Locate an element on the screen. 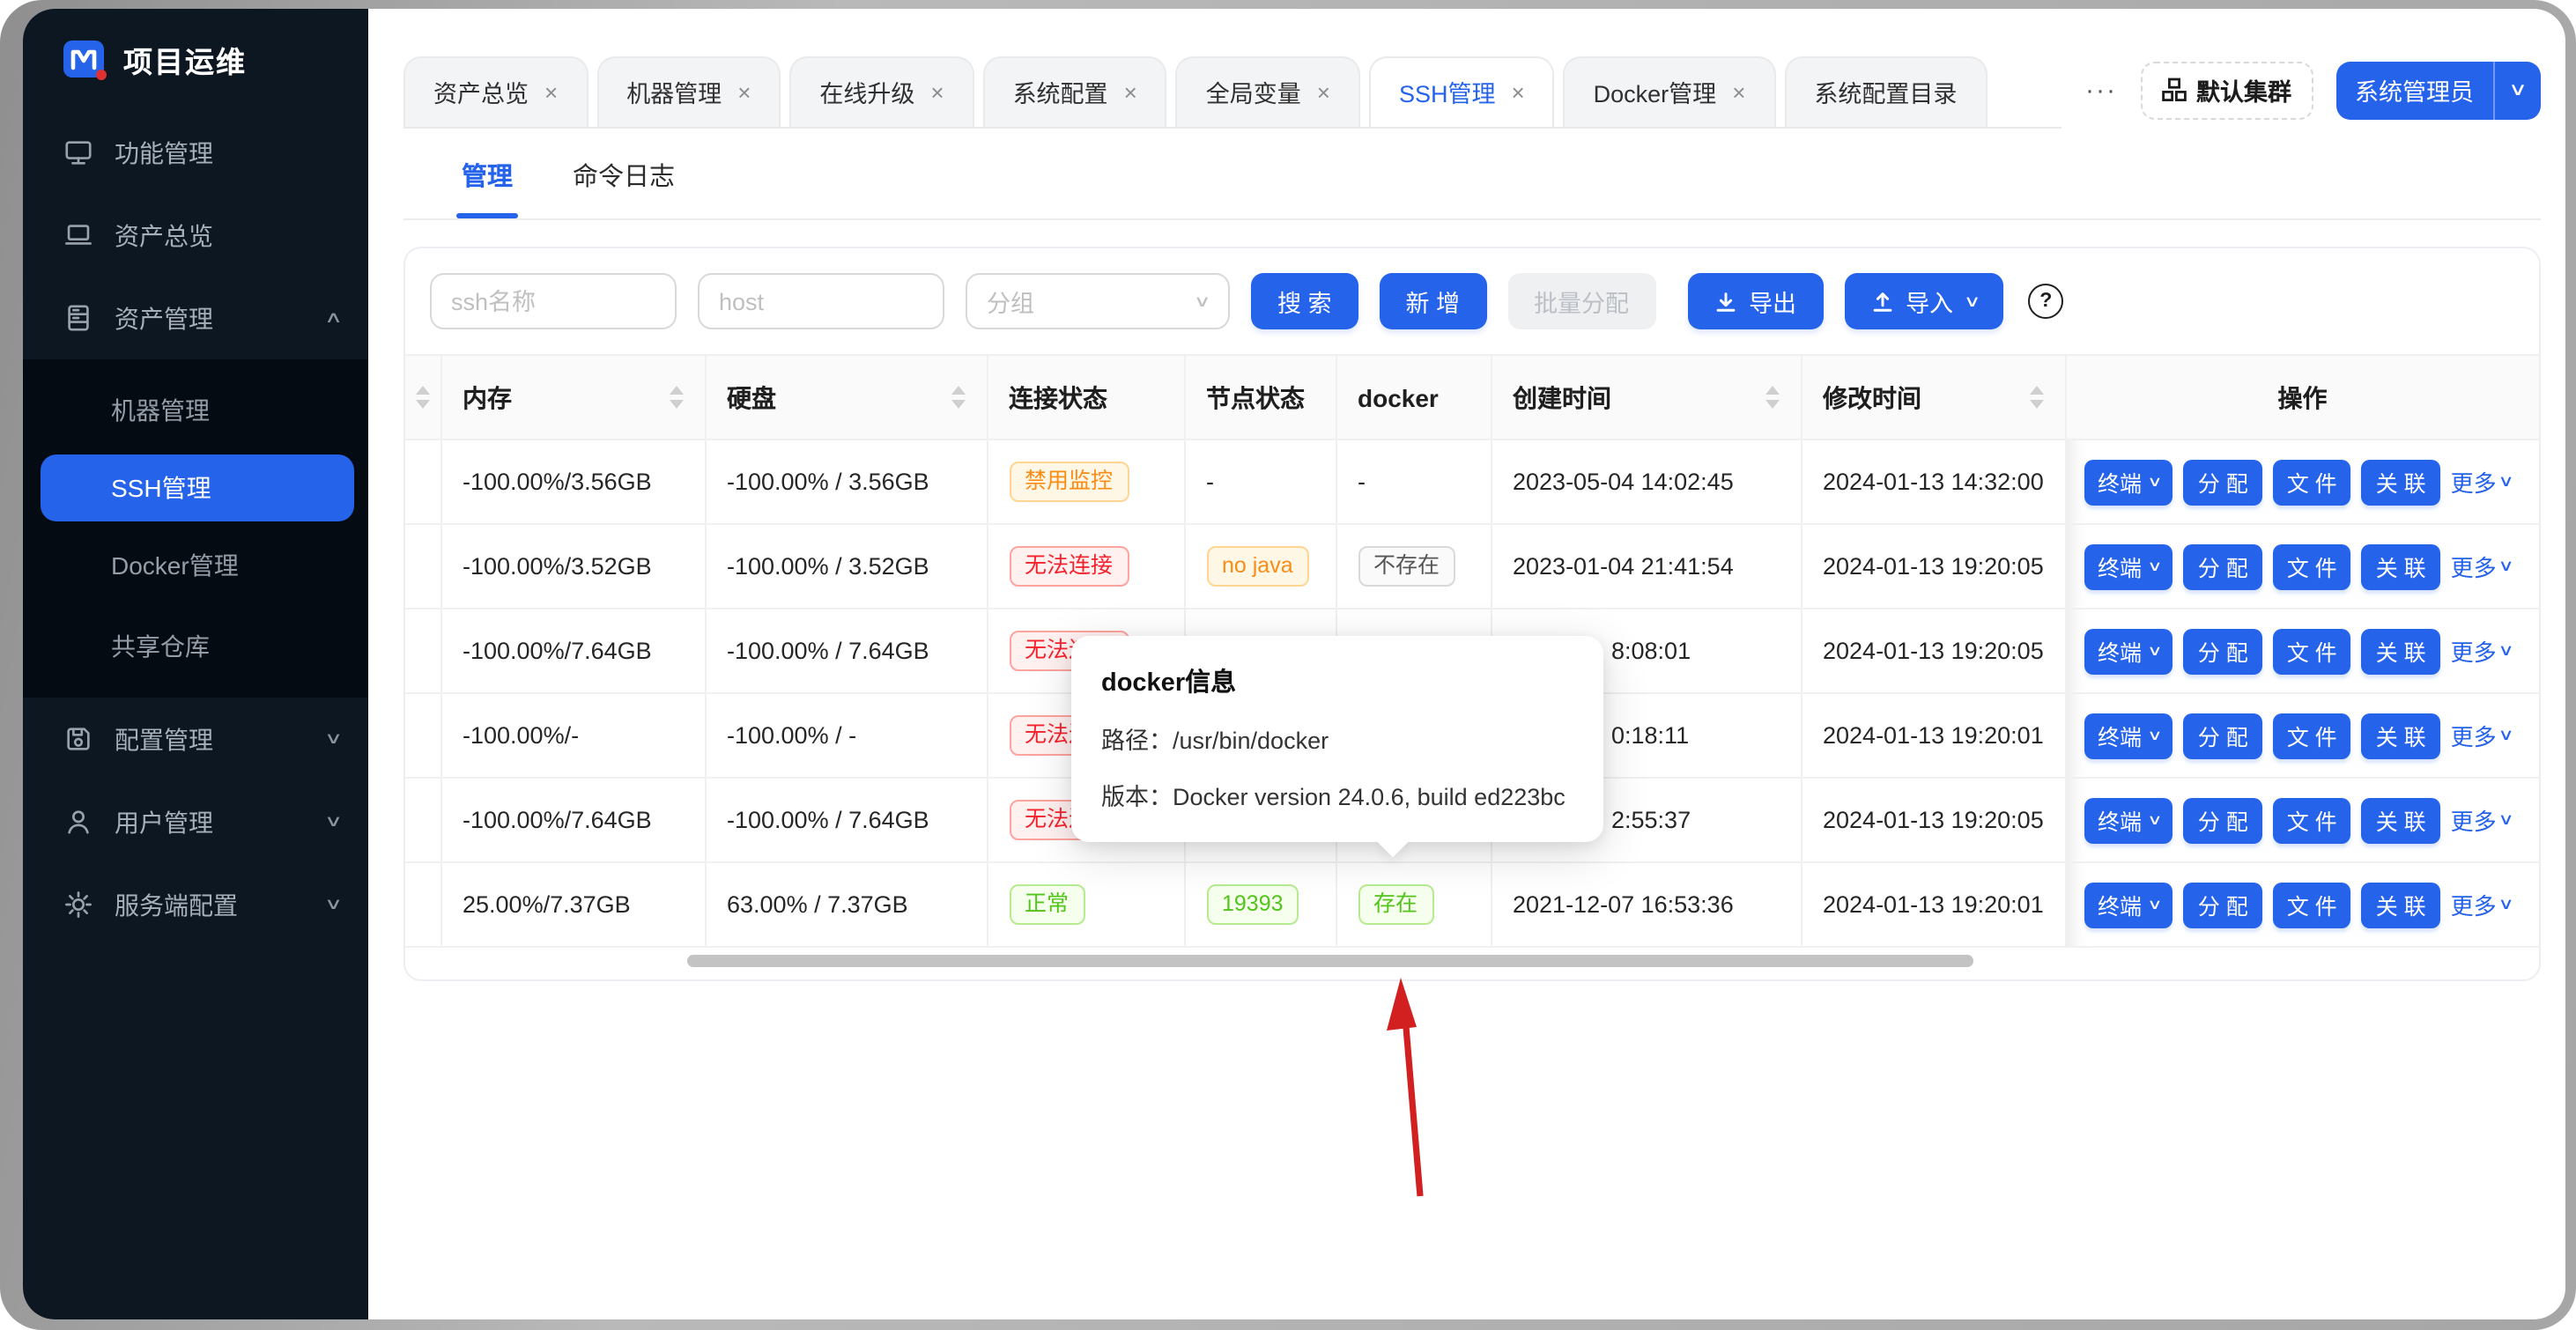 This screenshot has width=2576, height=1330. subtab-命令日志: 命令日志 is located at coordinates (624, 187).